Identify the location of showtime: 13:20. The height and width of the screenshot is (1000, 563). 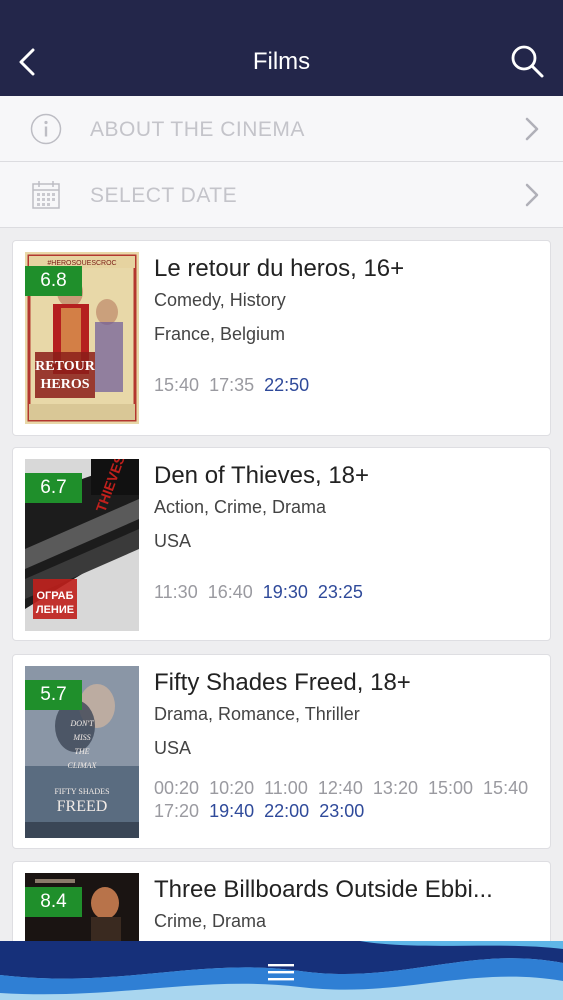
(395, 788).